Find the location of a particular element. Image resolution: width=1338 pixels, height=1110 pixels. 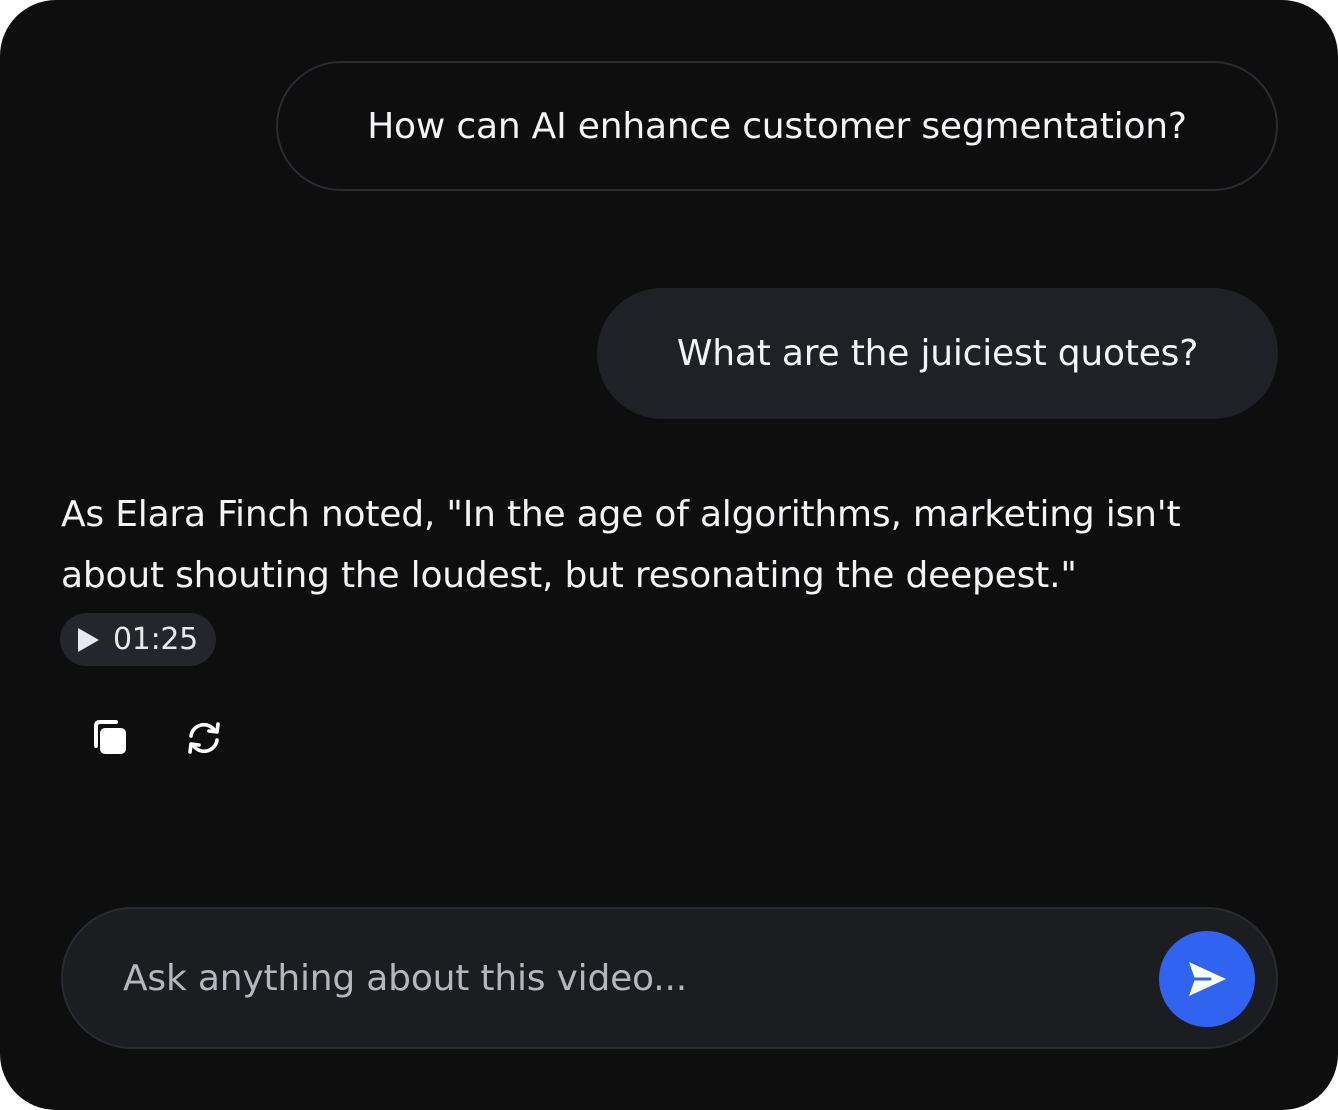

user-message-bubble: What are the juiciest quotes? is located at coordinates (937, 353).